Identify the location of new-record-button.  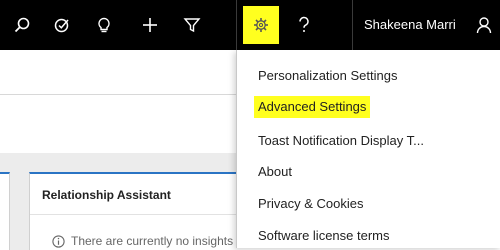
(150, 25).